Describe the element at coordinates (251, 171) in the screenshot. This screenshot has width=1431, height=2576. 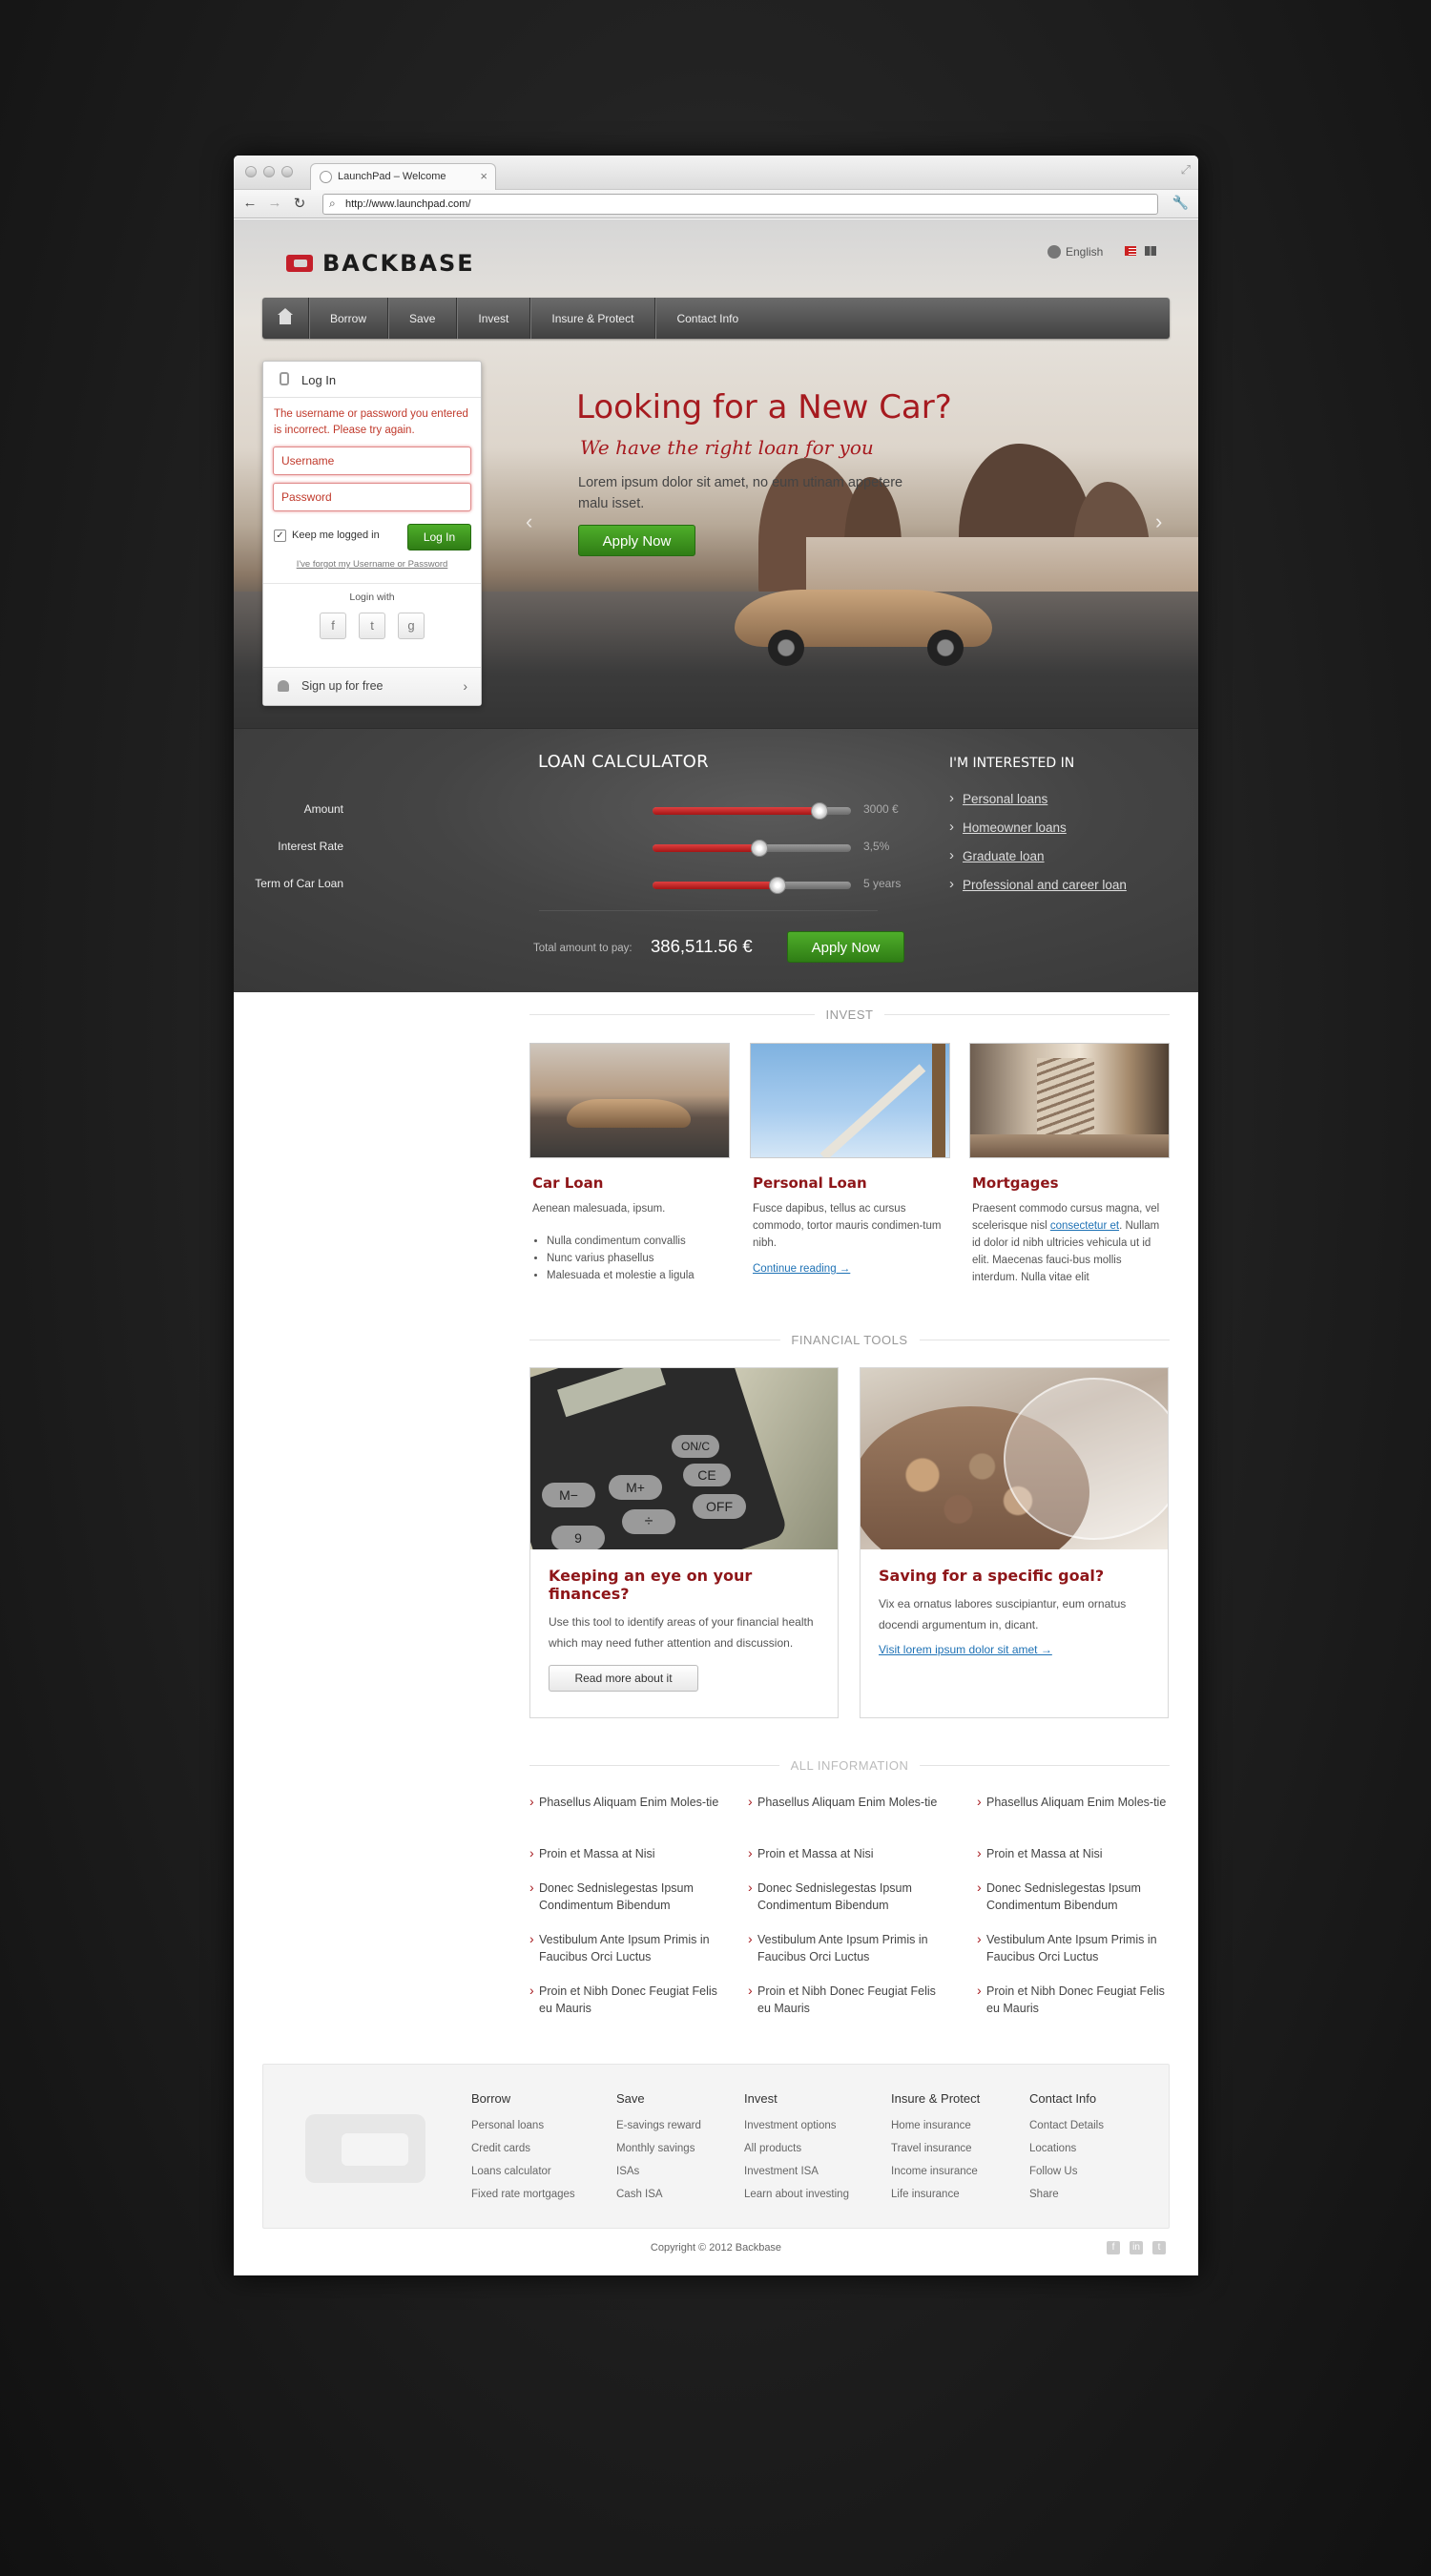
I see `close-window-button` at that location.